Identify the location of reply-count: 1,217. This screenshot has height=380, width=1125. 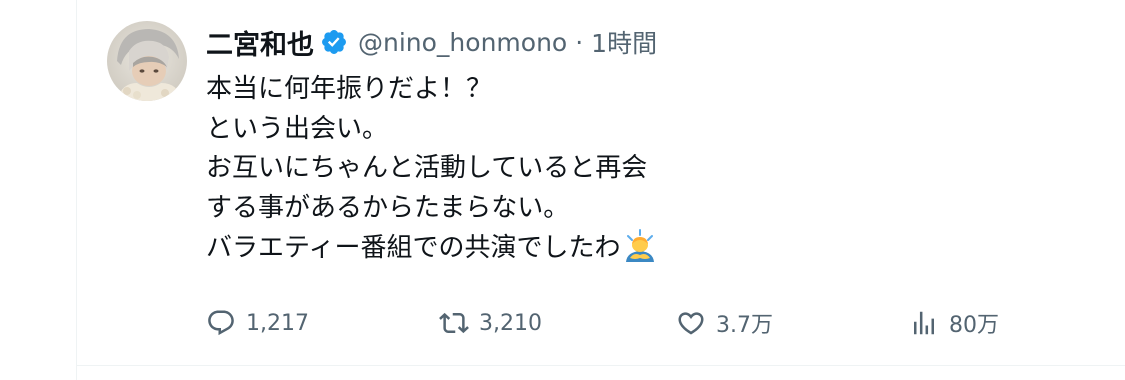
(277, 323).